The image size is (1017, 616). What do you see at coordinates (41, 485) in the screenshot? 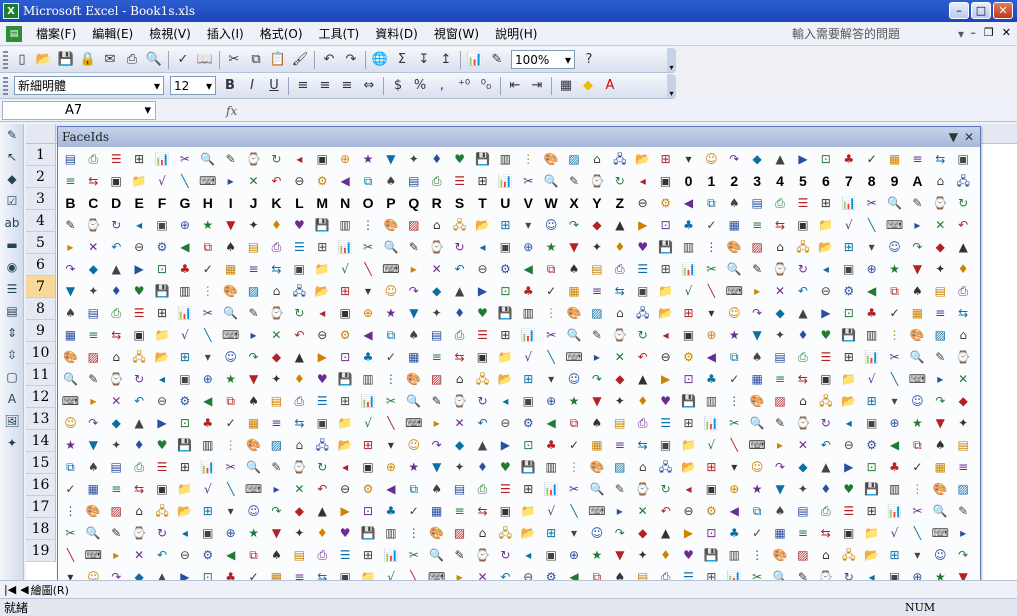
I see `row-header: 16` at bounding box center [41, 485].